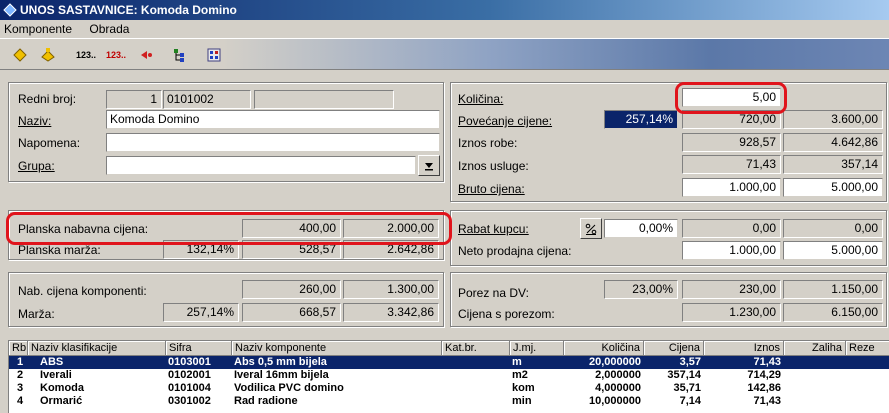 This screenshot has height=413, width=889. What do you see at coordinates (684, 375) in the screenshot?
I see `cell-cijena: 357,14` at bounding box center [684, 375].